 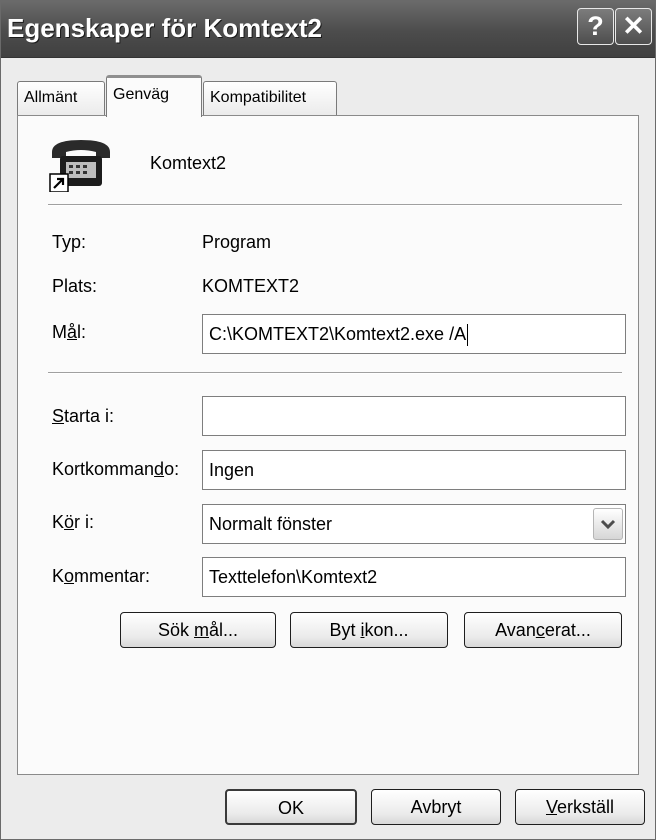 I want to click on text-cursor, so click(x=468, y=335).